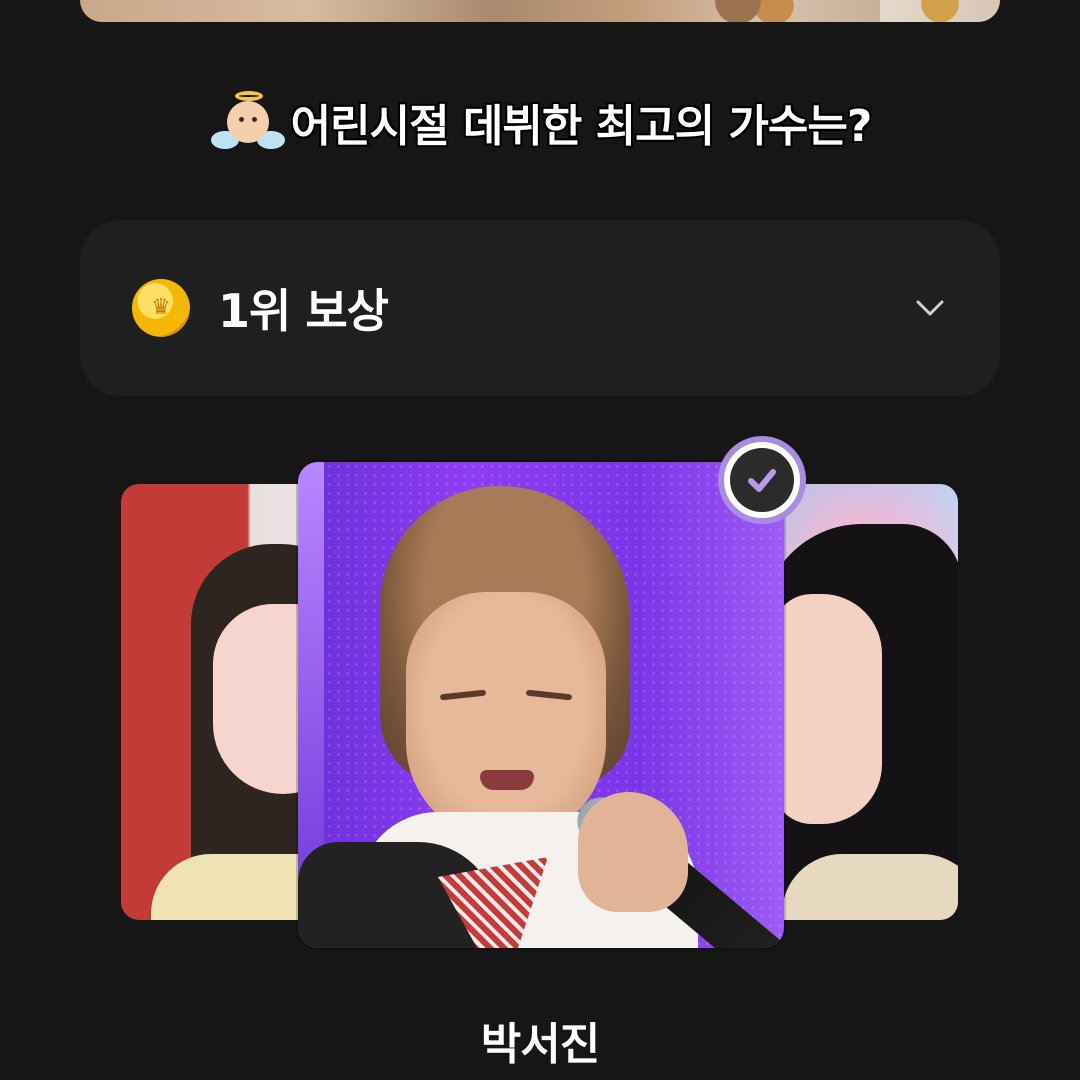 This screenshot has width=1080, height=1080. What do you see at coordinates (540, 308) in the screenshot?
I see `reward-dropdown: 1위 보상` at bounding box center [540, 308].